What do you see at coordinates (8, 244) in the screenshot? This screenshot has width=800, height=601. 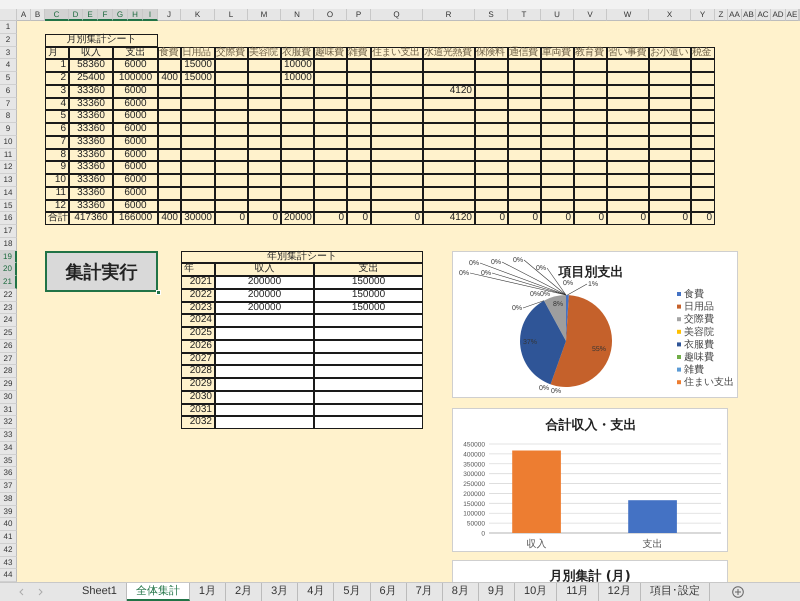 I see `row-header: 18` at bounding box center [8, 244].